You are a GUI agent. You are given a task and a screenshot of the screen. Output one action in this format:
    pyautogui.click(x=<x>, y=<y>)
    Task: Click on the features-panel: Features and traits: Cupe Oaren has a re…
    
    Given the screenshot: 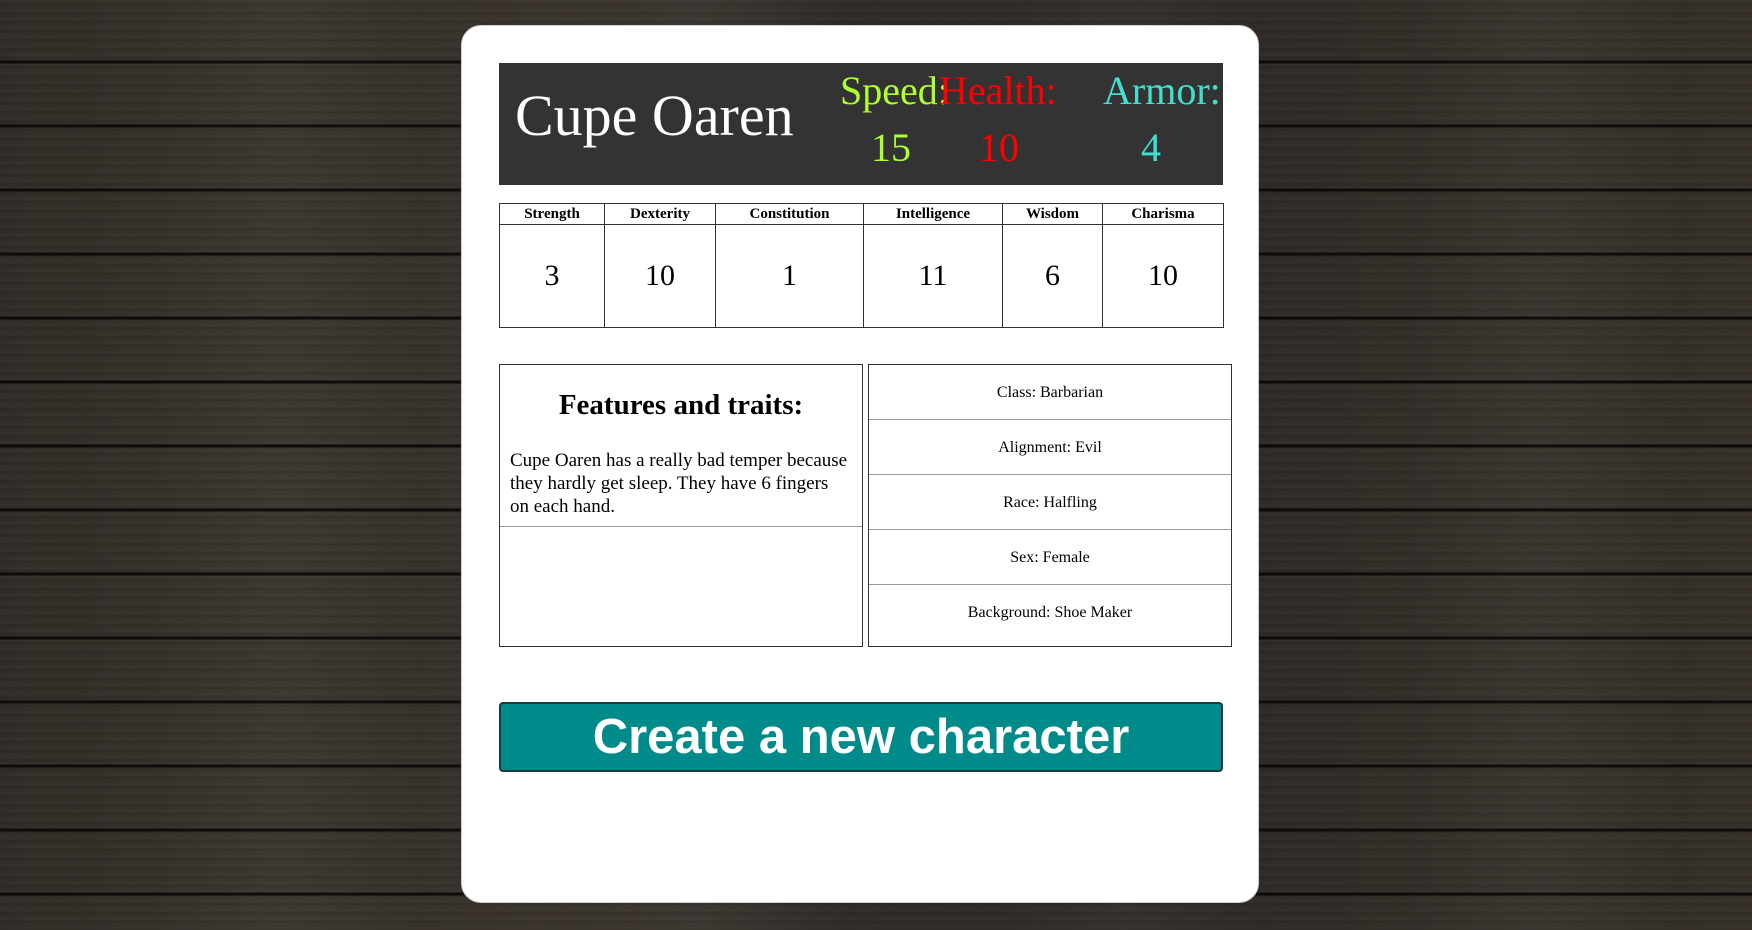 What is the action you would take?
    pyautogui.click(x=681, y=505)
    